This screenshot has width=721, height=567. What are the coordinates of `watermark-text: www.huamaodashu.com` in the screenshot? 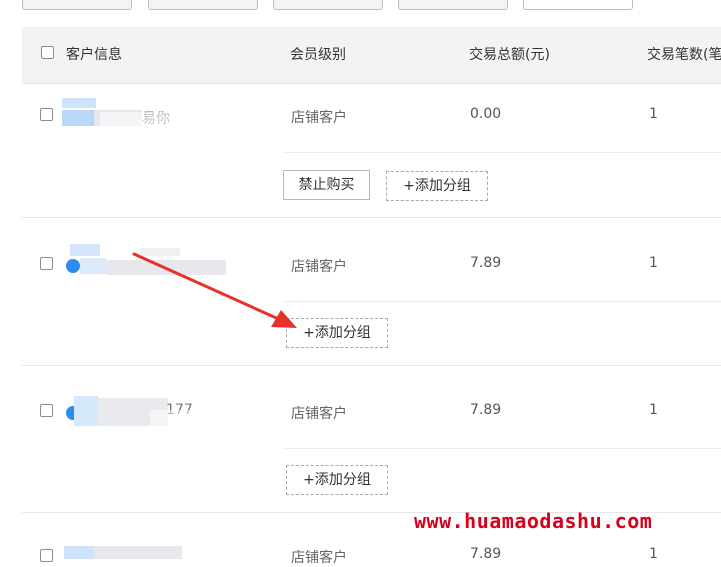 It's located at (533, 521).